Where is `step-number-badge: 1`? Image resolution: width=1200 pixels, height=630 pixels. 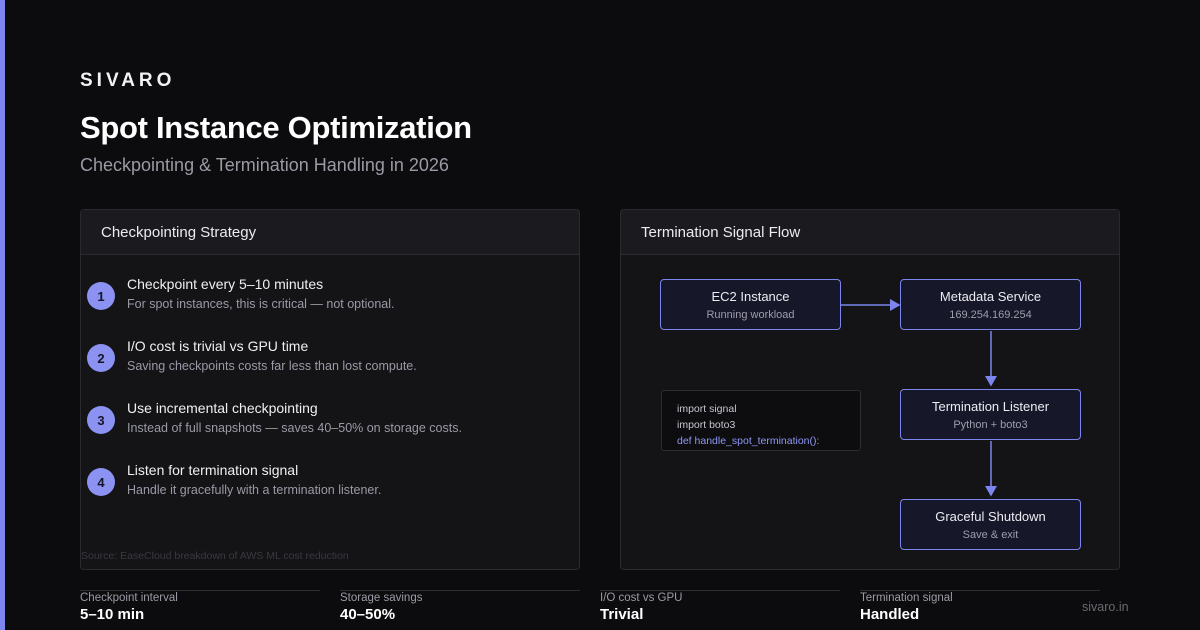
step-number-badge: 1 is located at coordinates (101, 296).